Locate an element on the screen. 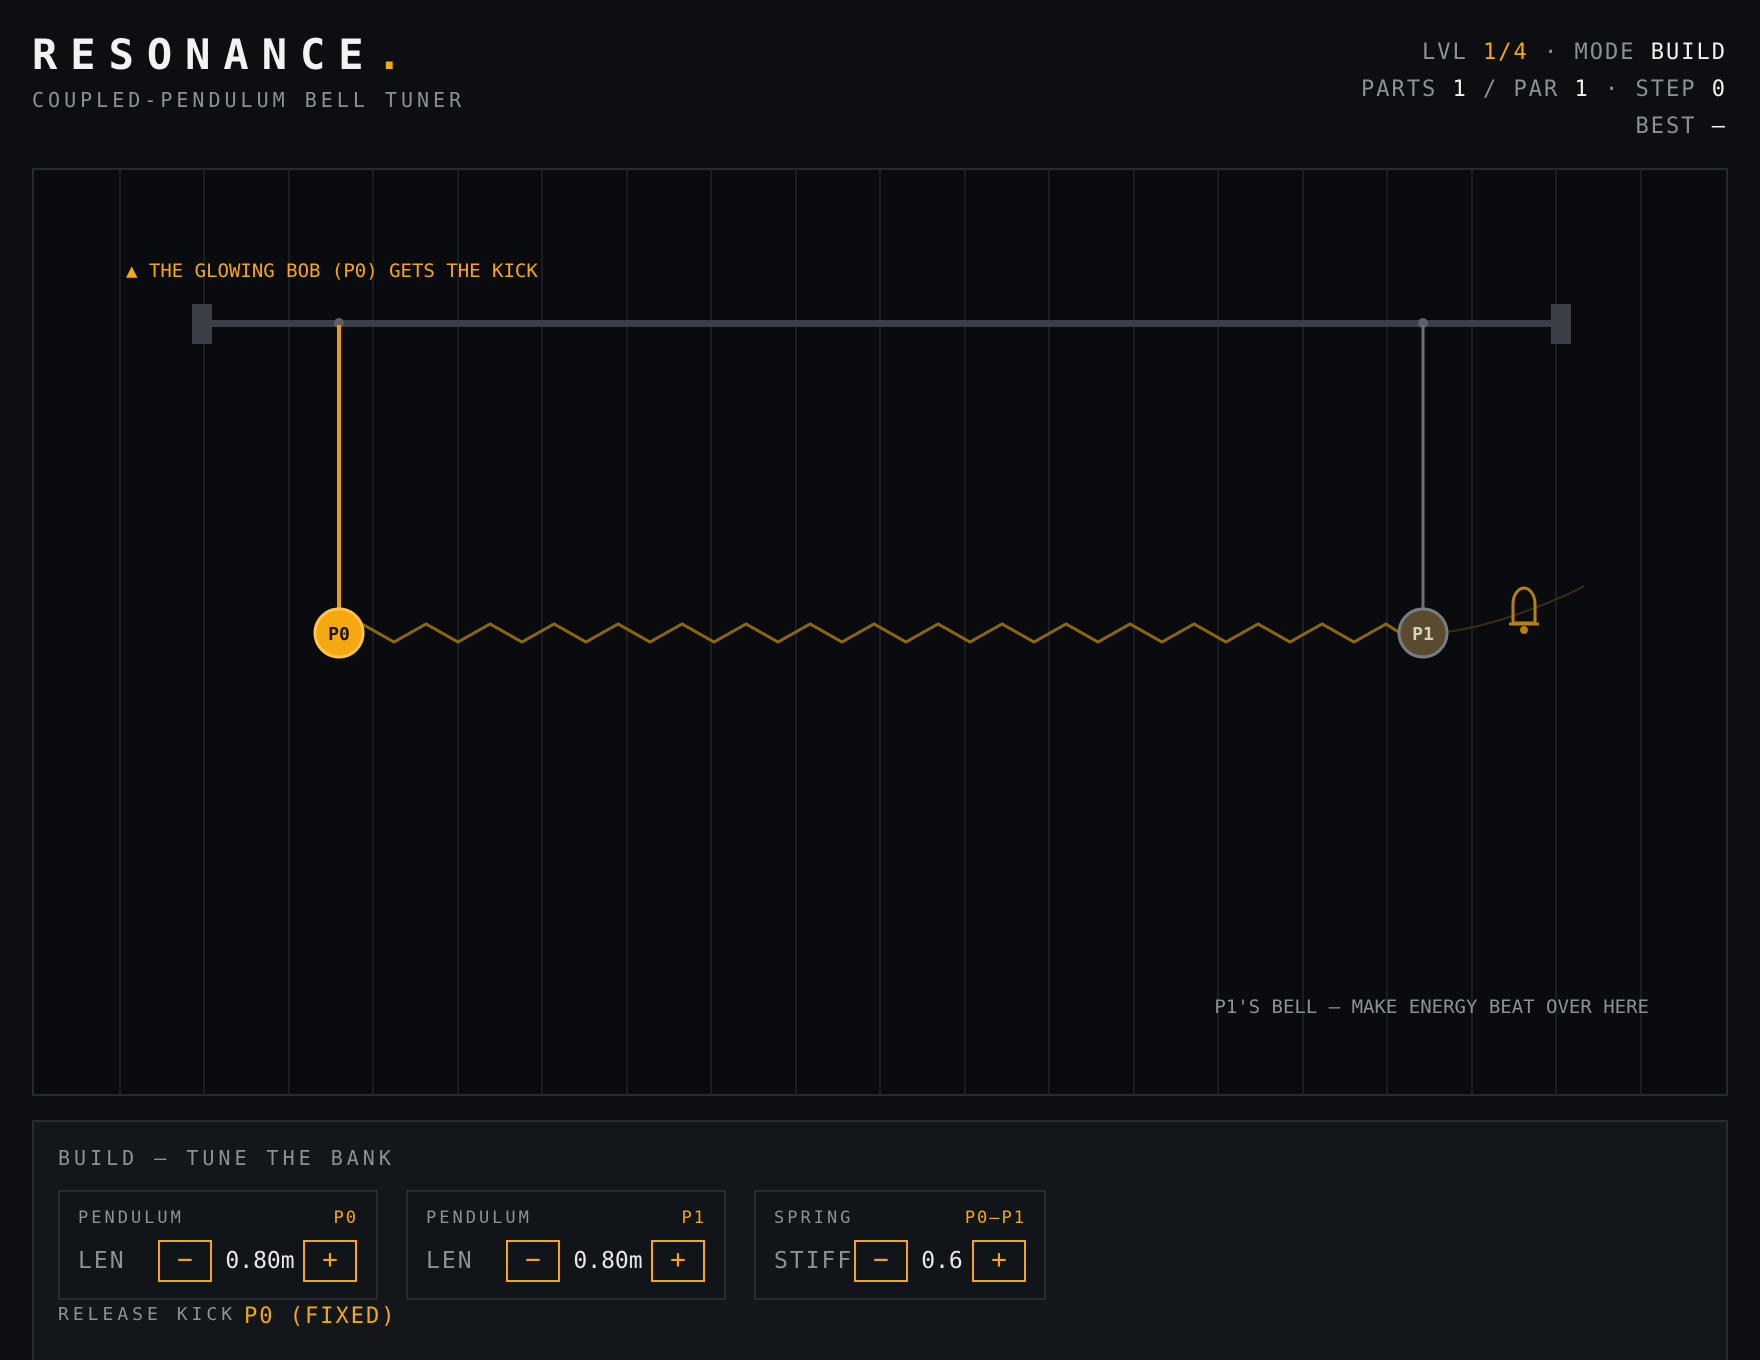 The height and width of the screenshot is (1360, 1760). bob-p1-label: P1 is located at coordinates (1423, 634).